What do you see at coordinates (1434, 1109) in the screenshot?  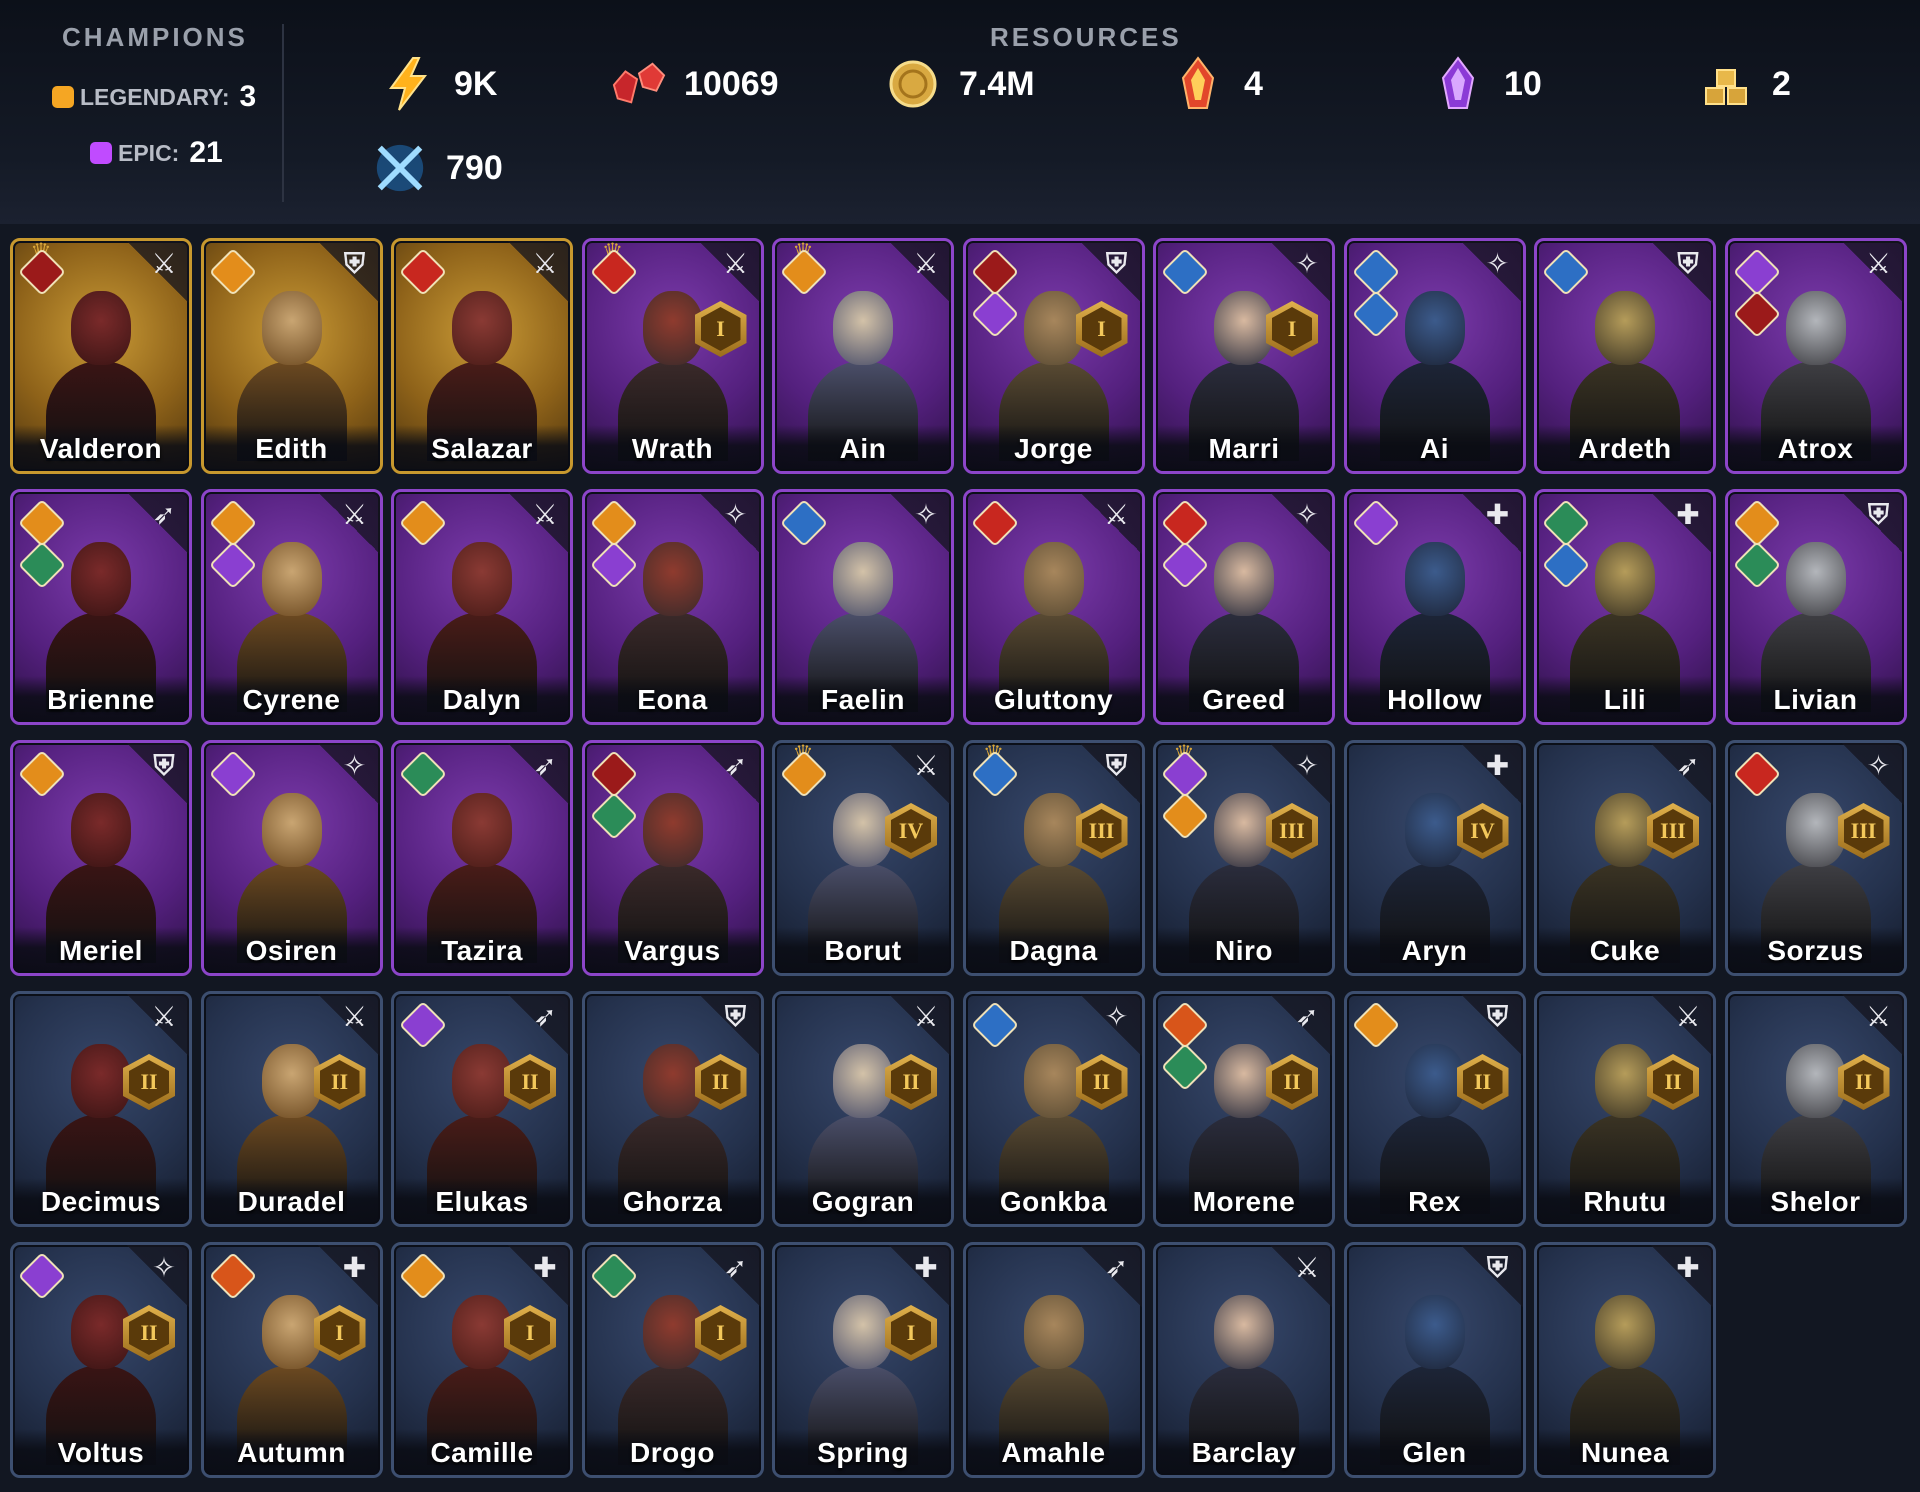 I see `champion-card-rex: ⛨ II Rex` at bounding box center [1434, 1109].